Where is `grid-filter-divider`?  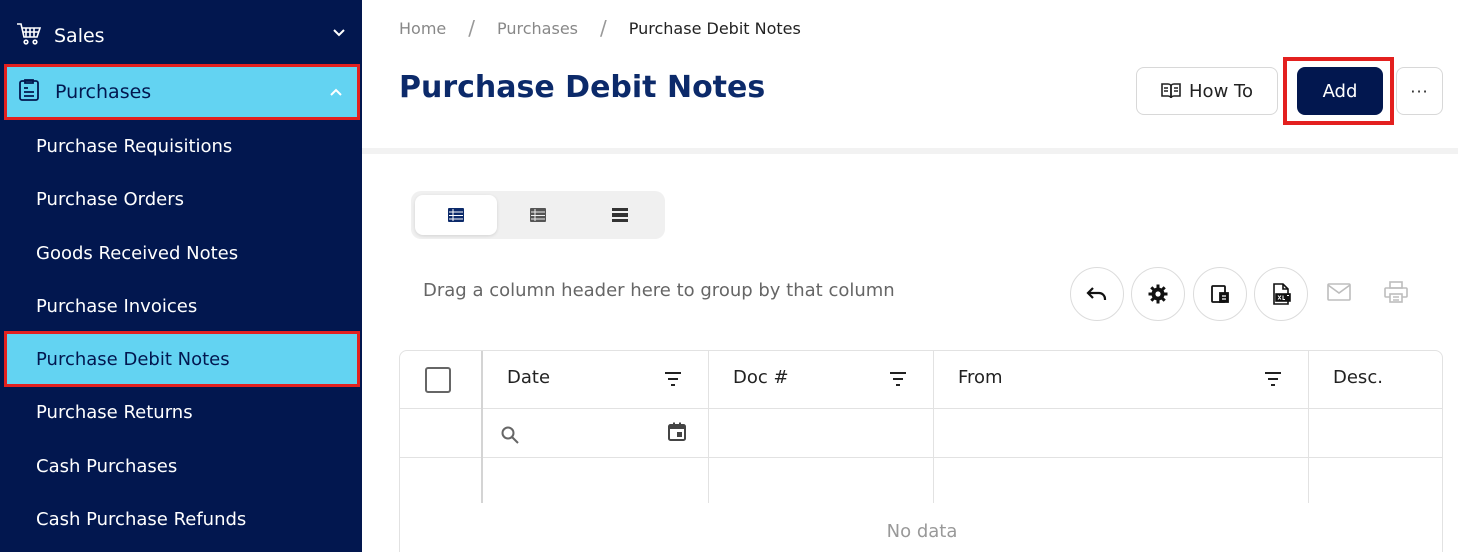 grid-filter-divider is located at coordinates (921, 457).